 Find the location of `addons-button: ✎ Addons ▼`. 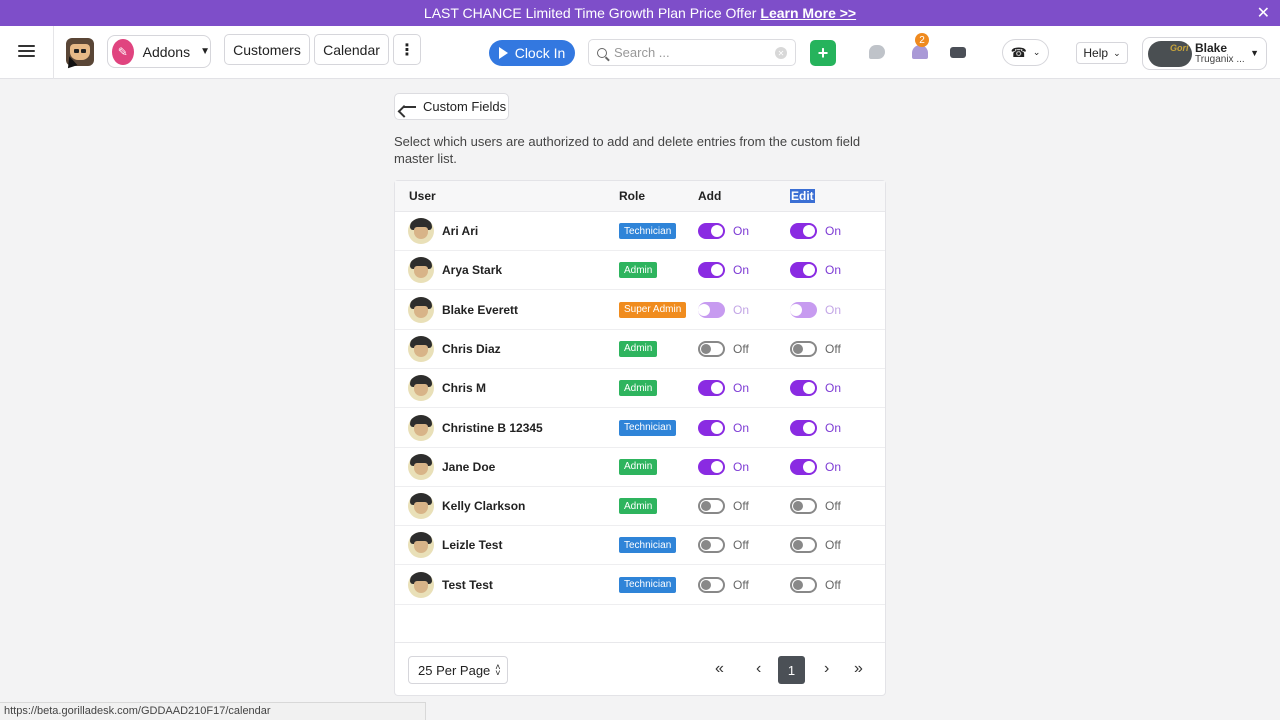

addons-button: ✎ Addons ▼ is located at coordinates (159, 51).